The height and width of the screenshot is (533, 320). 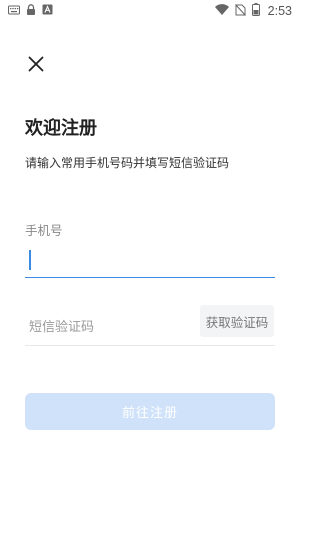 What do you see at coordinates (44, 230) in the screenshot?
I see `phone-label: 手机号` at bounding box center [44, 230].